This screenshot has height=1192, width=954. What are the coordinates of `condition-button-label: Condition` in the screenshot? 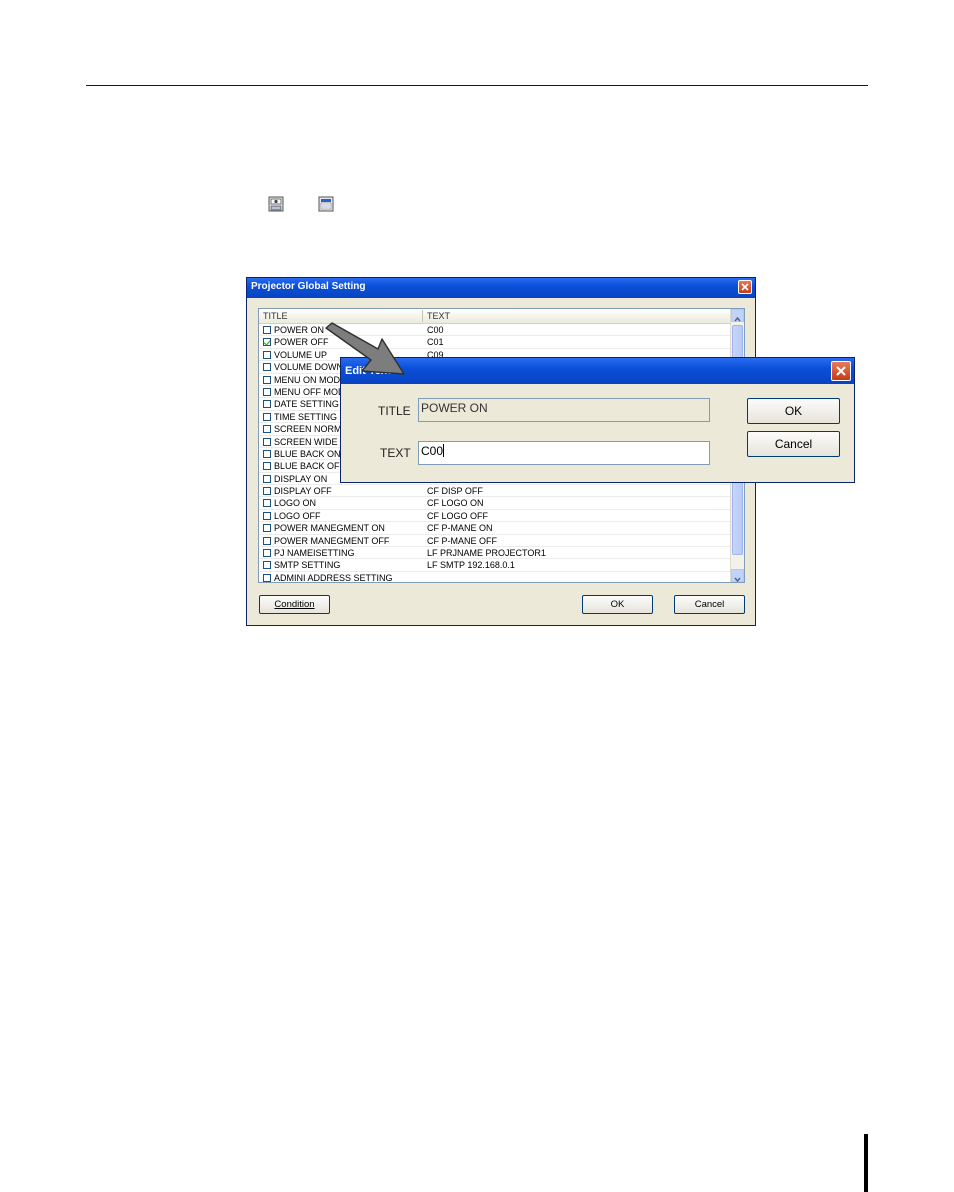 It's located at (294, 604).